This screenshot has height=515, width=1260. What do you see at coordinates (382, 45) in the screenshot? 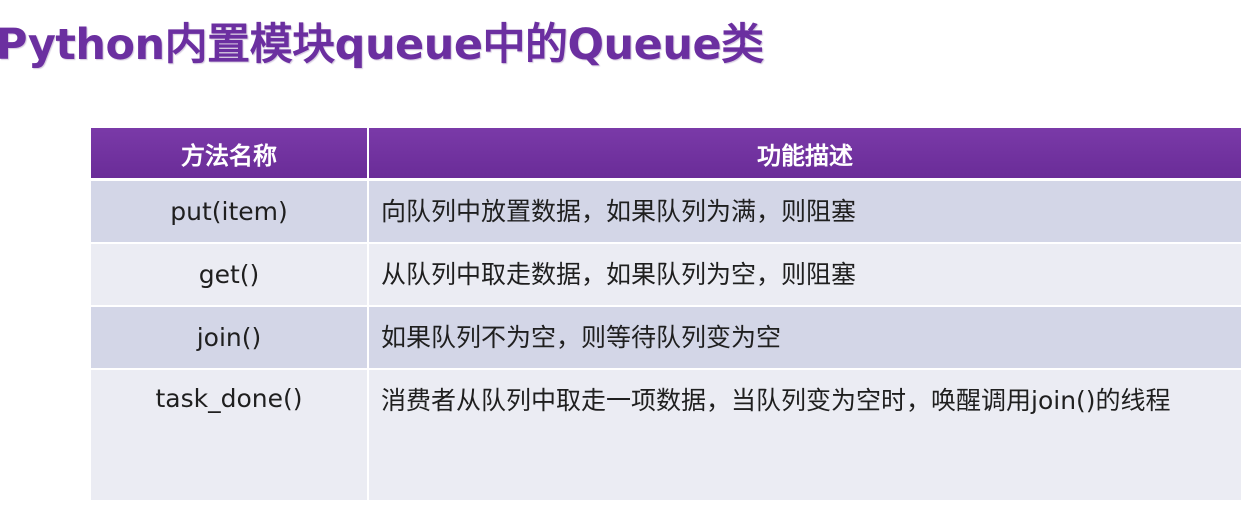
I see `slide-title: Python内置模块queue中的Queue类` at bounding box center [382, 45].